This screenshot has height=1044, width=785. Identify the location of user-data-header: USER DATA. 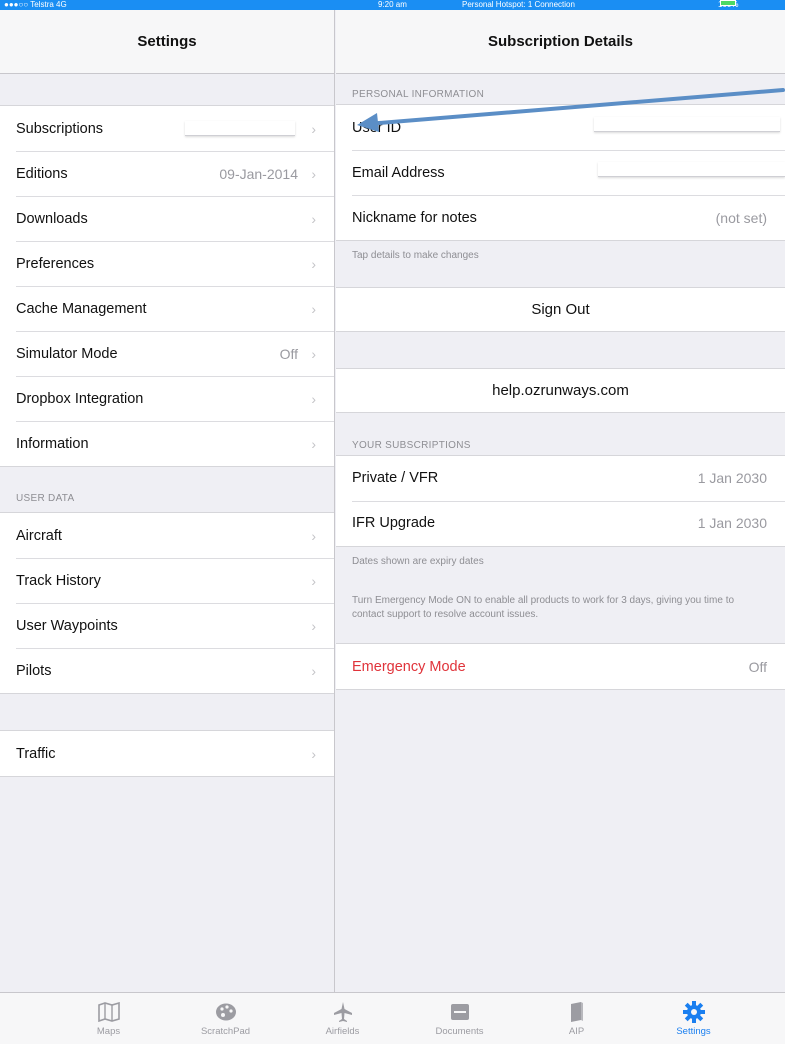
(45, 498).